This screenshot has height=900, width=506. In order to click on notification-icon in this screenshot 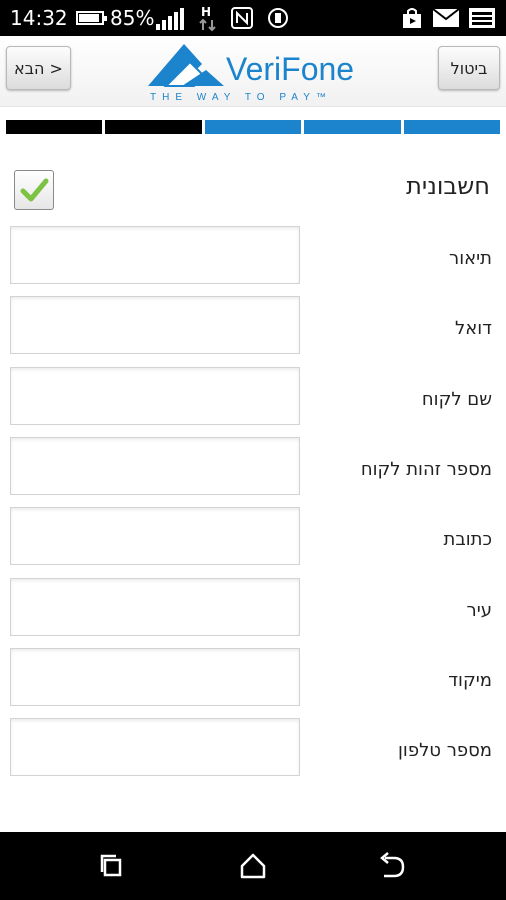, I will do `click(482, 18)`.